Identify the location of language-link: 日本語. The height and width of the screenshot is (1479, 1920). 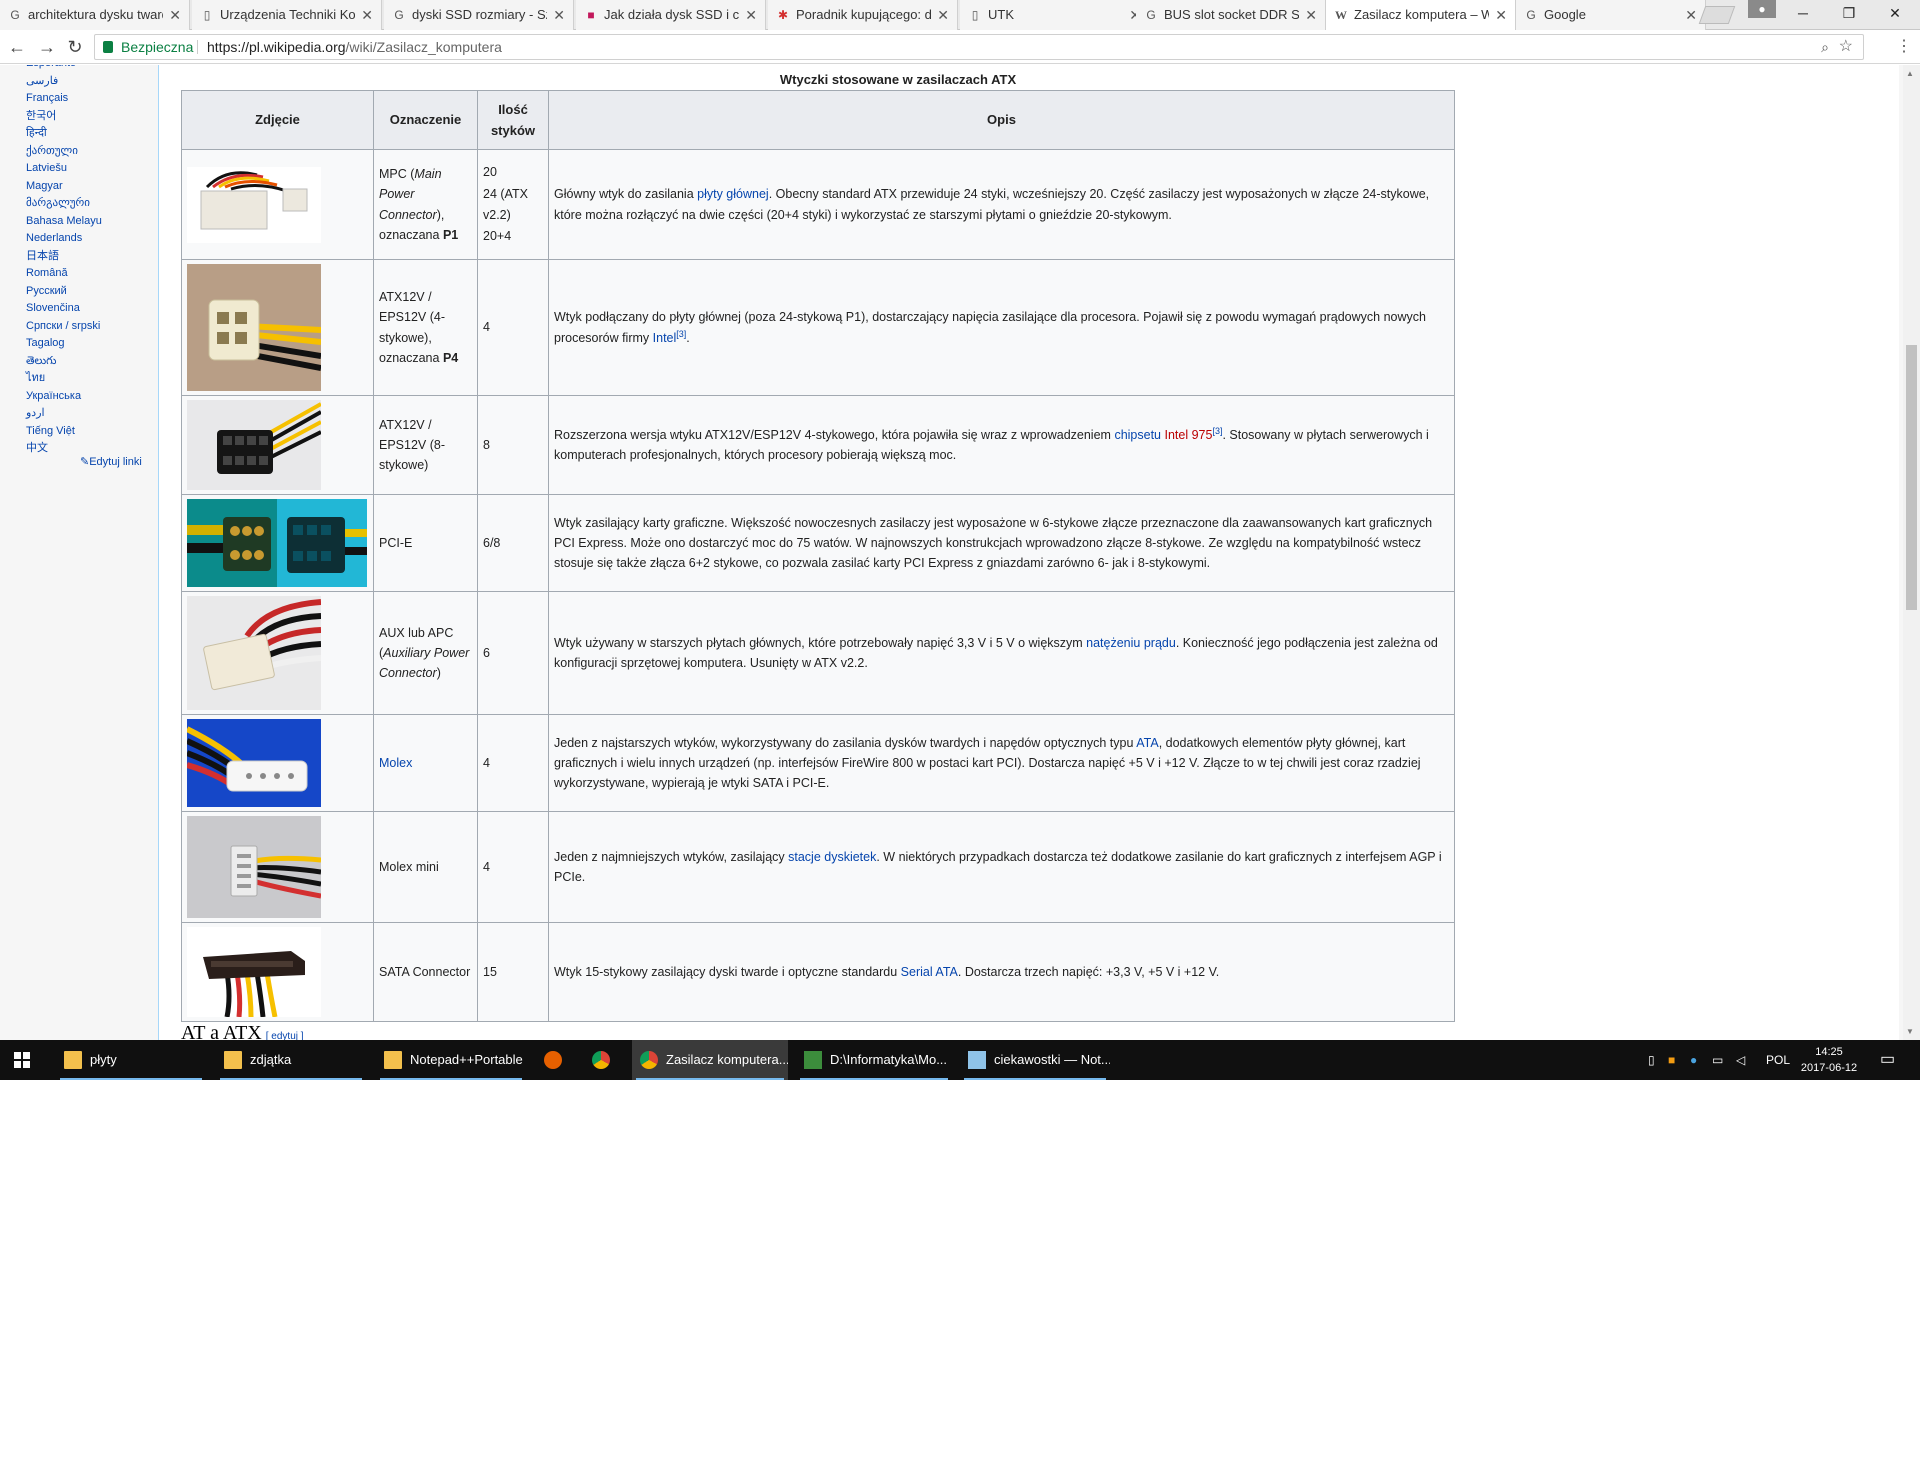
(64, 257).